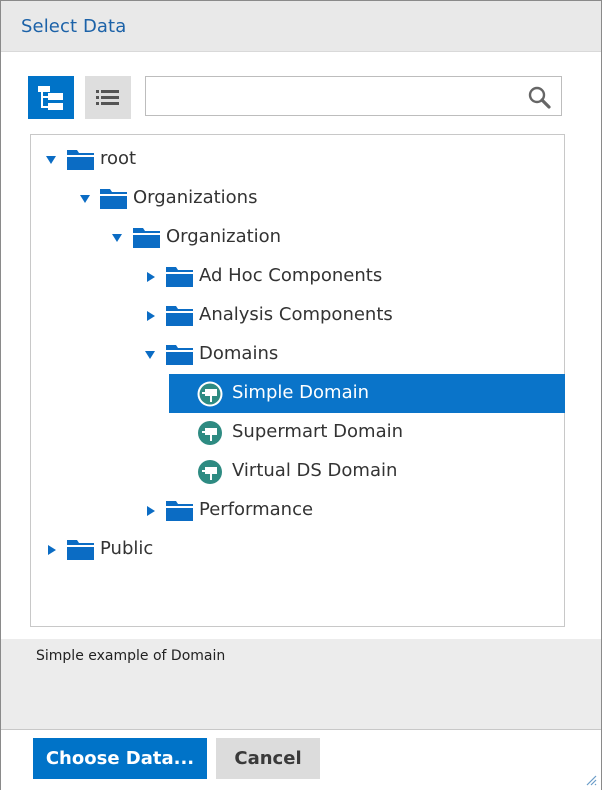 This screenshot has width=602, height=790. Describe the element at coordinates (195, 197) in the screenshot. I see `tree-node-label: Organizations` at that location.